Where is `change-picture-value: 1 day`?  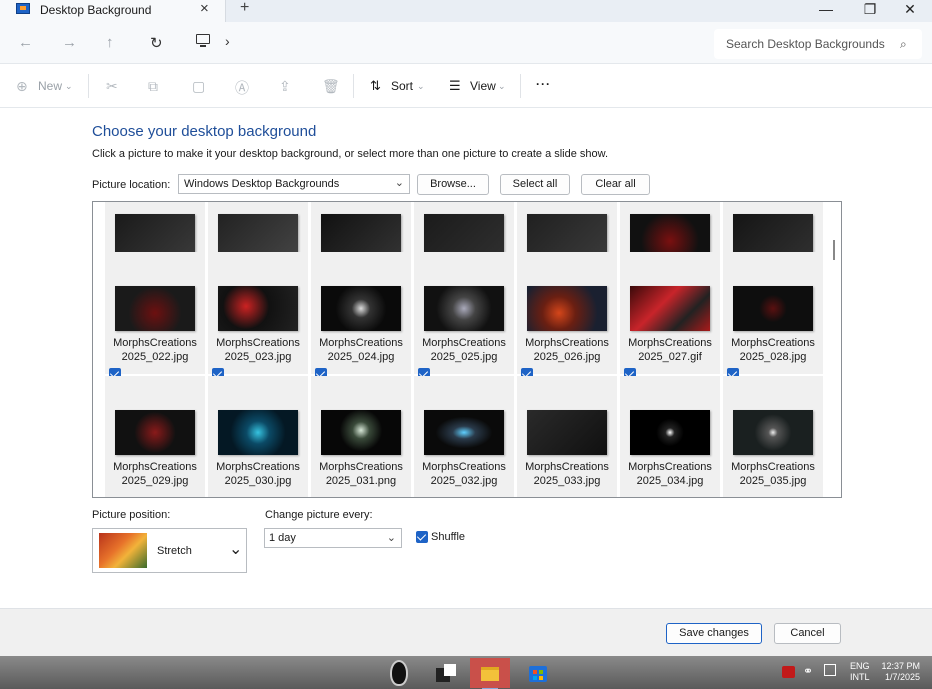 change-picture-value: 1 day is located at coordinates (282, 538).